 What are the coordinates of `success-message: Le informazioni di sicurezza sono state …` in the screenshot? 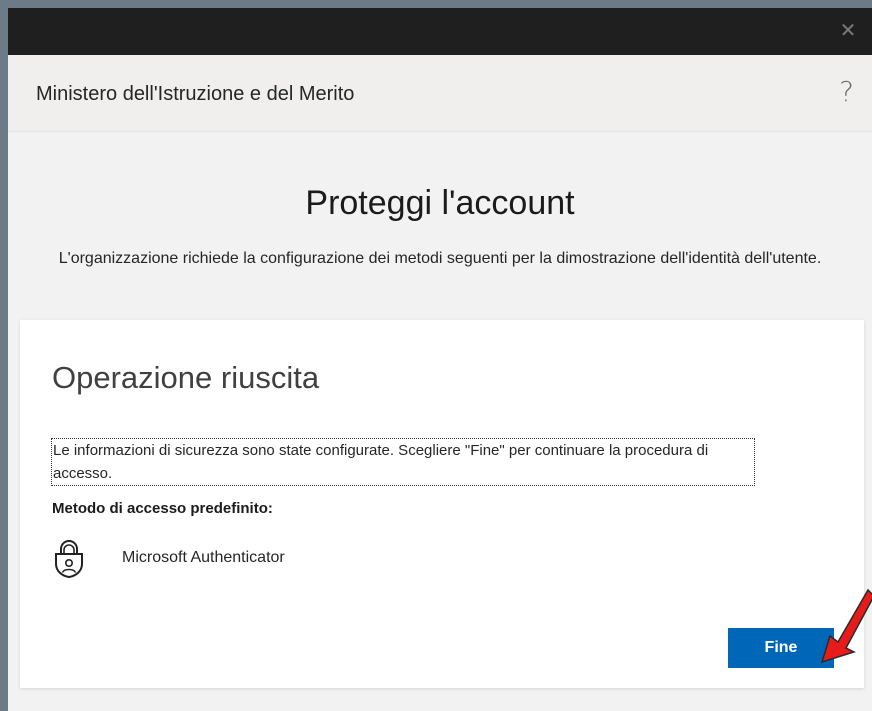 It's located at (403, 462).